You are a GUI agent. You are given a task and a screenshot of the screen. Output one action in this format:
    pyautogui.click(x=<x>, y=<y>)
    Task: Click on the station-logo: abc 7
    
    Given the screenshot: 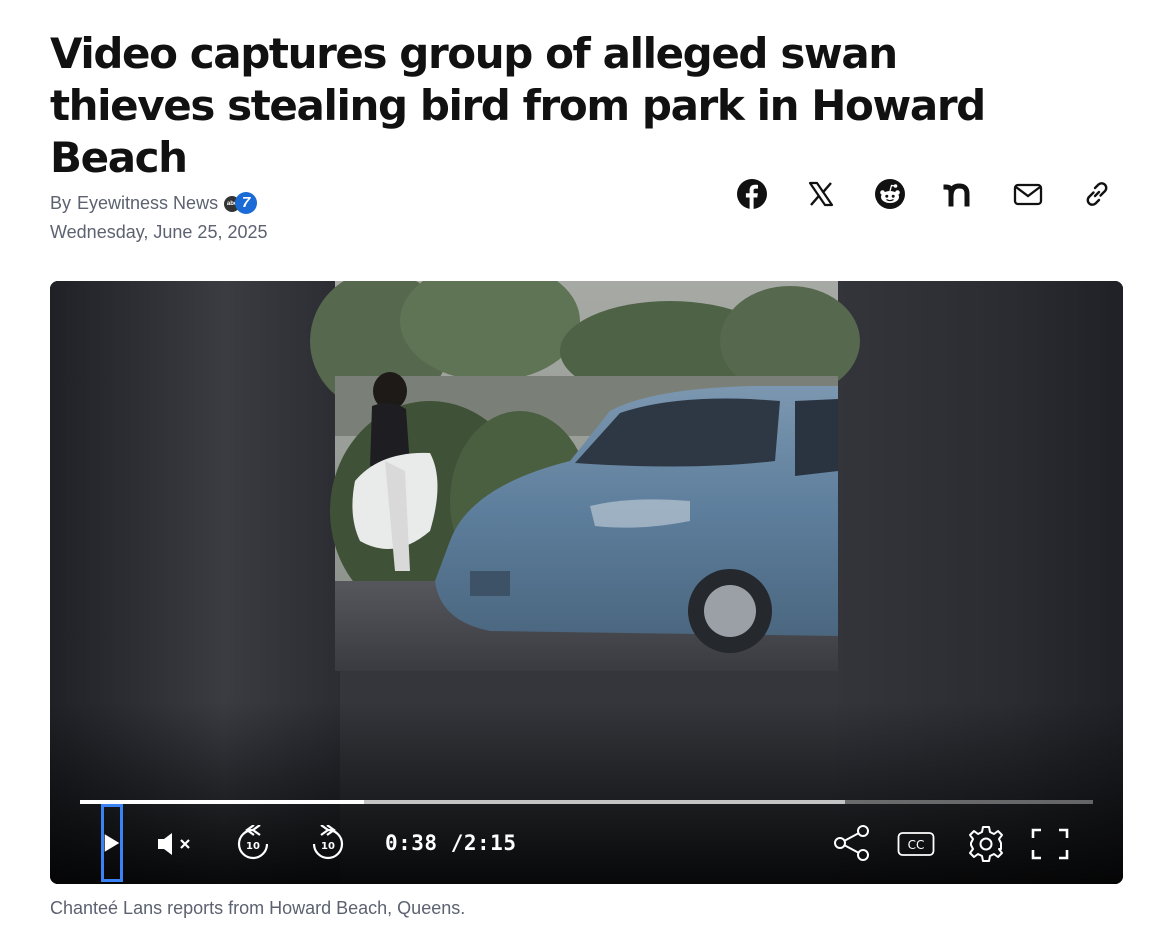 What is the action you would take?
    pyautogui.click(x=241, y=203)
    